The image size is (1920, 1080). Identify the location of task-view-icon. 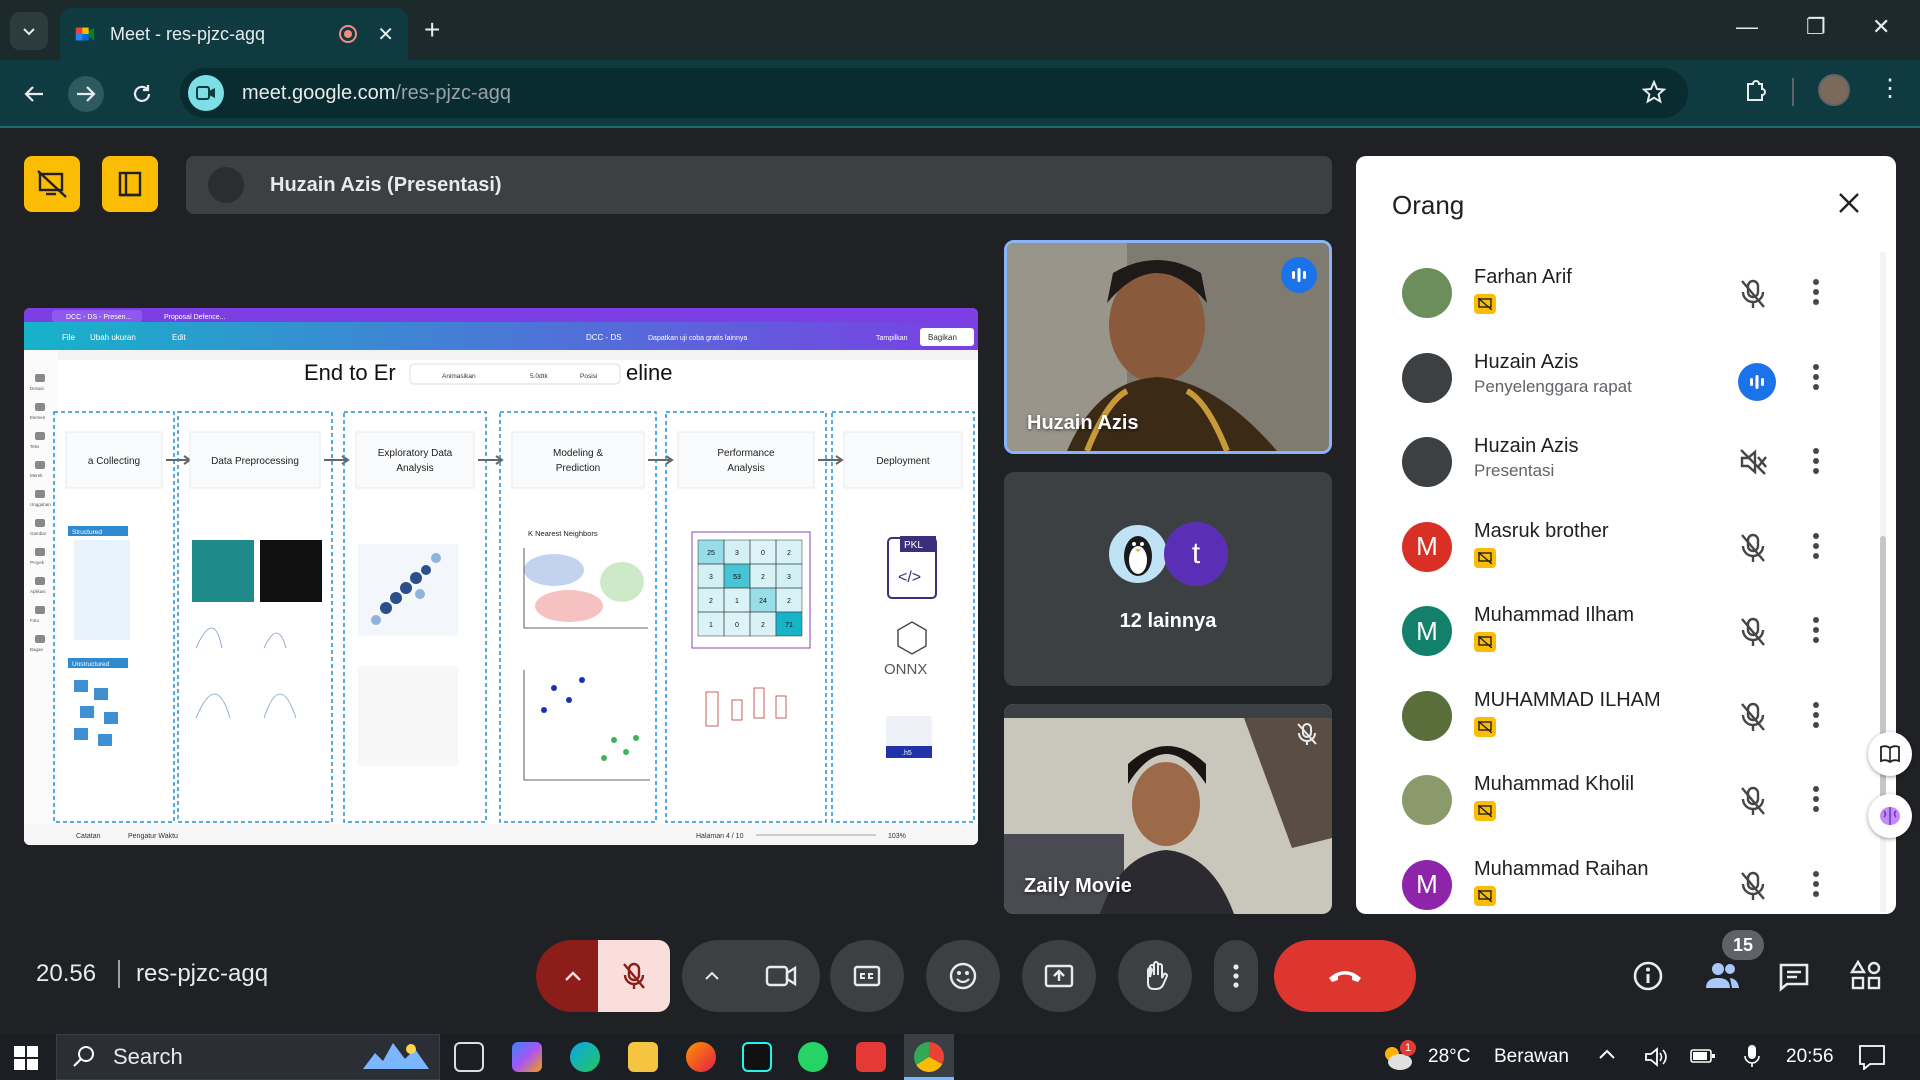
(469, 1057).